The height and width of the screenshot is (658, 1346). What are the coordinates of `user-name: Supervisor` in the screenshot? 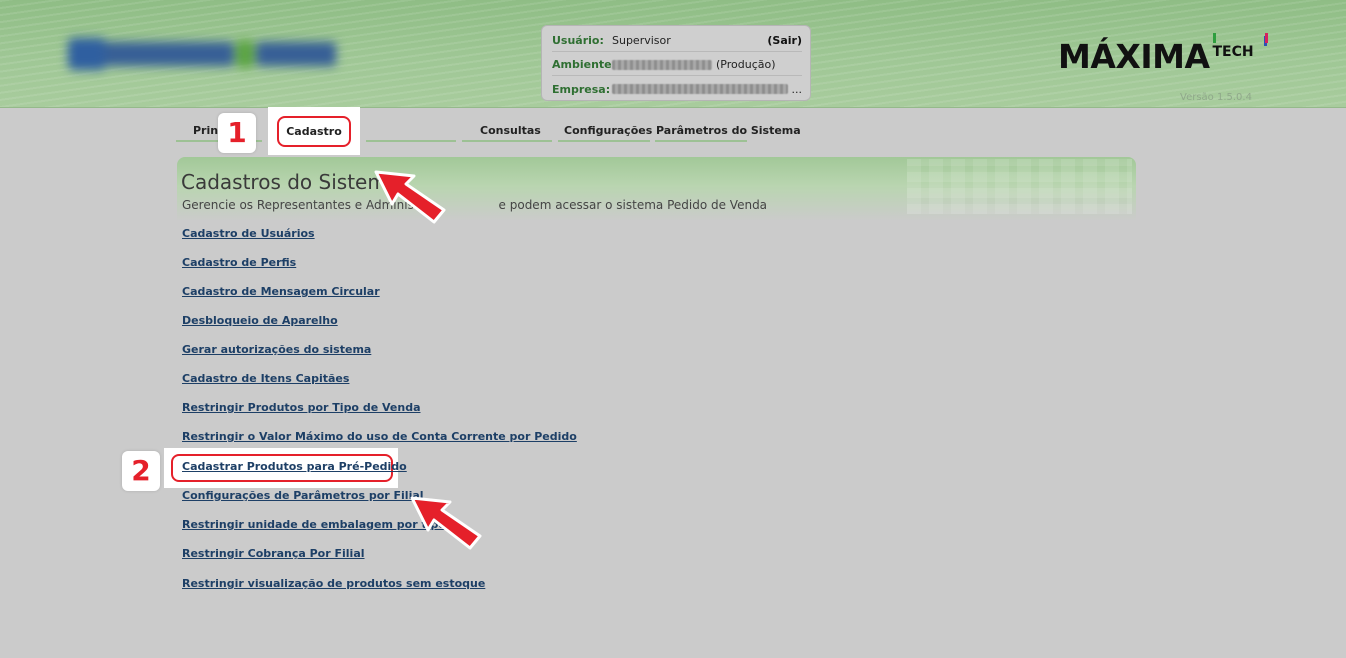 It's located at (641, 40).